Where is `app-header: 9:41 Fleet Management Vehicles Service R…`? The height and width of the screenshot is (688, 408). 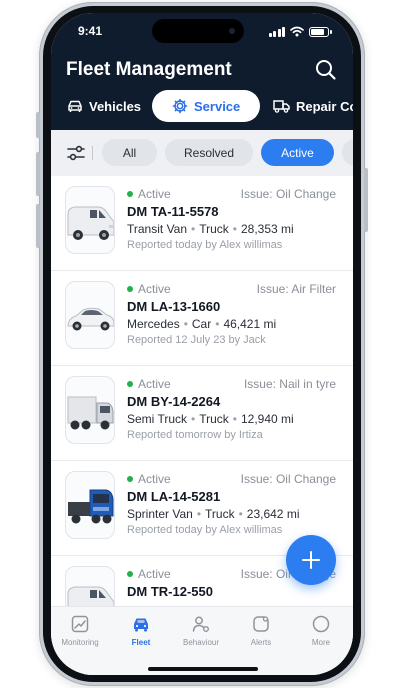
app-header: 9:41 Fleet Management Vehicles Service R… is located at coordinates (202, 71).